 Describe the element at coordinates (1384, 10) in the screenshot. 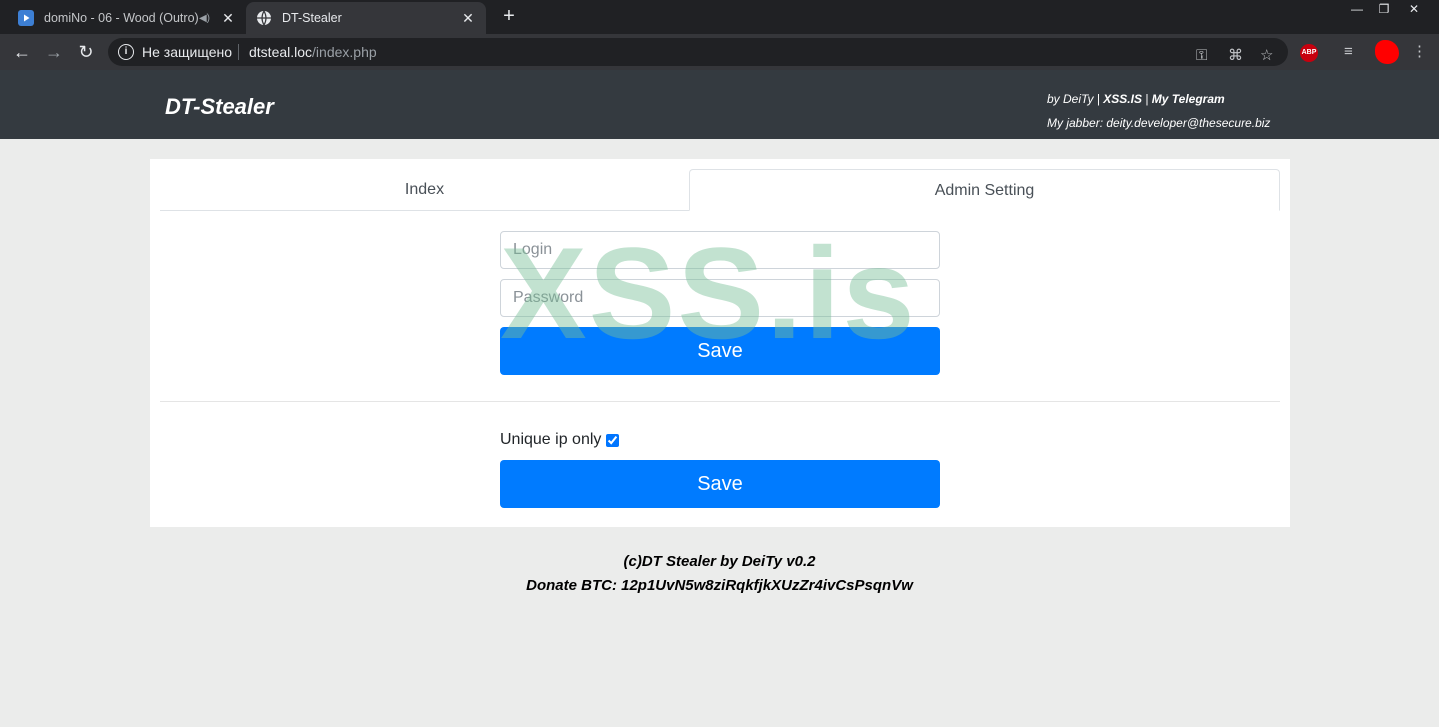

I see `restore-button: ❐` at that location.